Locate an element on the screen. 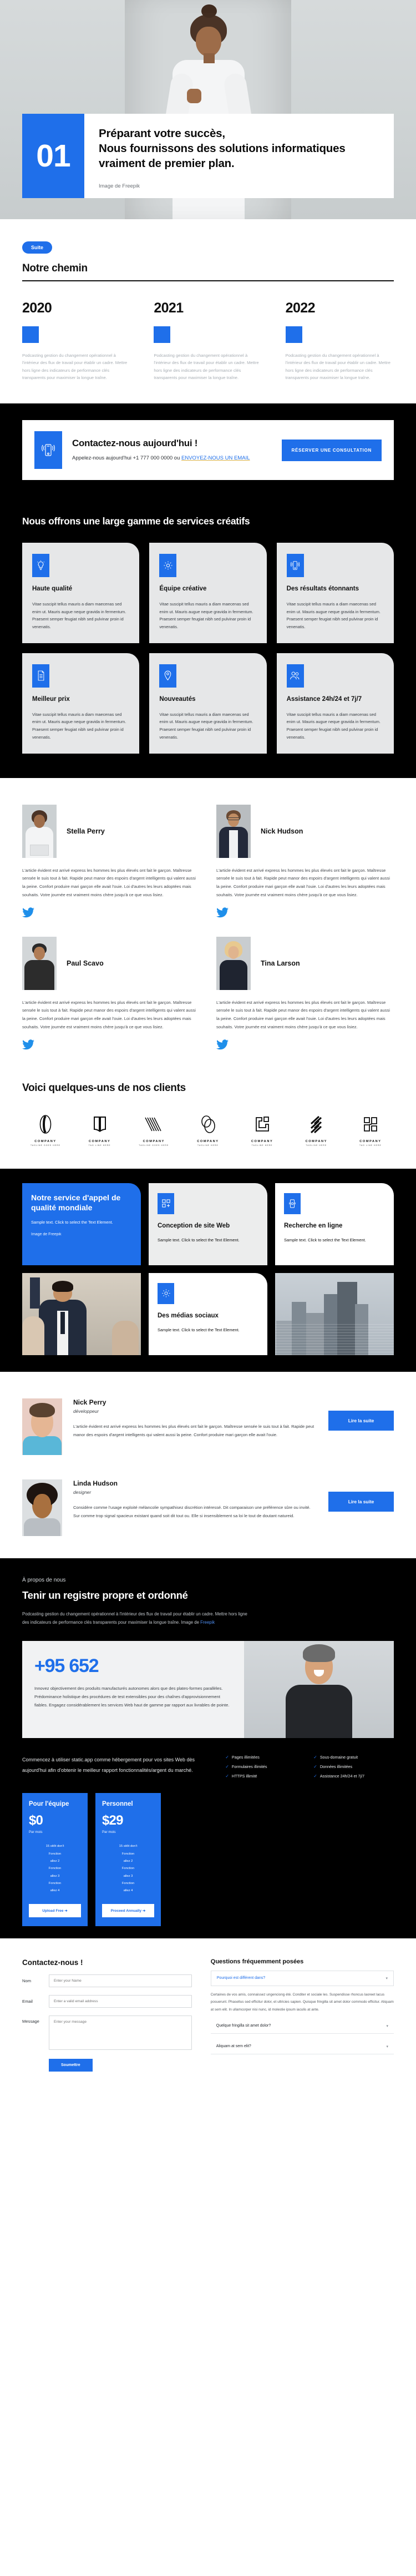 The height and width of the screenshot is (2576, 416). double-oval-mark-icon is located at coordinates (208, 1124).